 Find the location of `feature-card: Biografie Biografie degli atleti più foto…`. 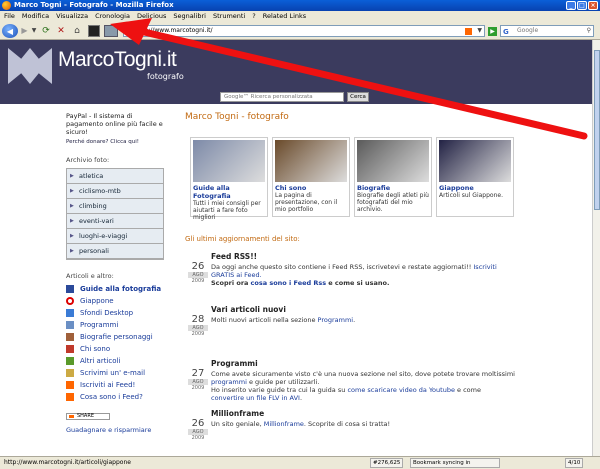

feature-card: Biografie Biografie degli atleti più foto… is located at coordinates (393, 177).